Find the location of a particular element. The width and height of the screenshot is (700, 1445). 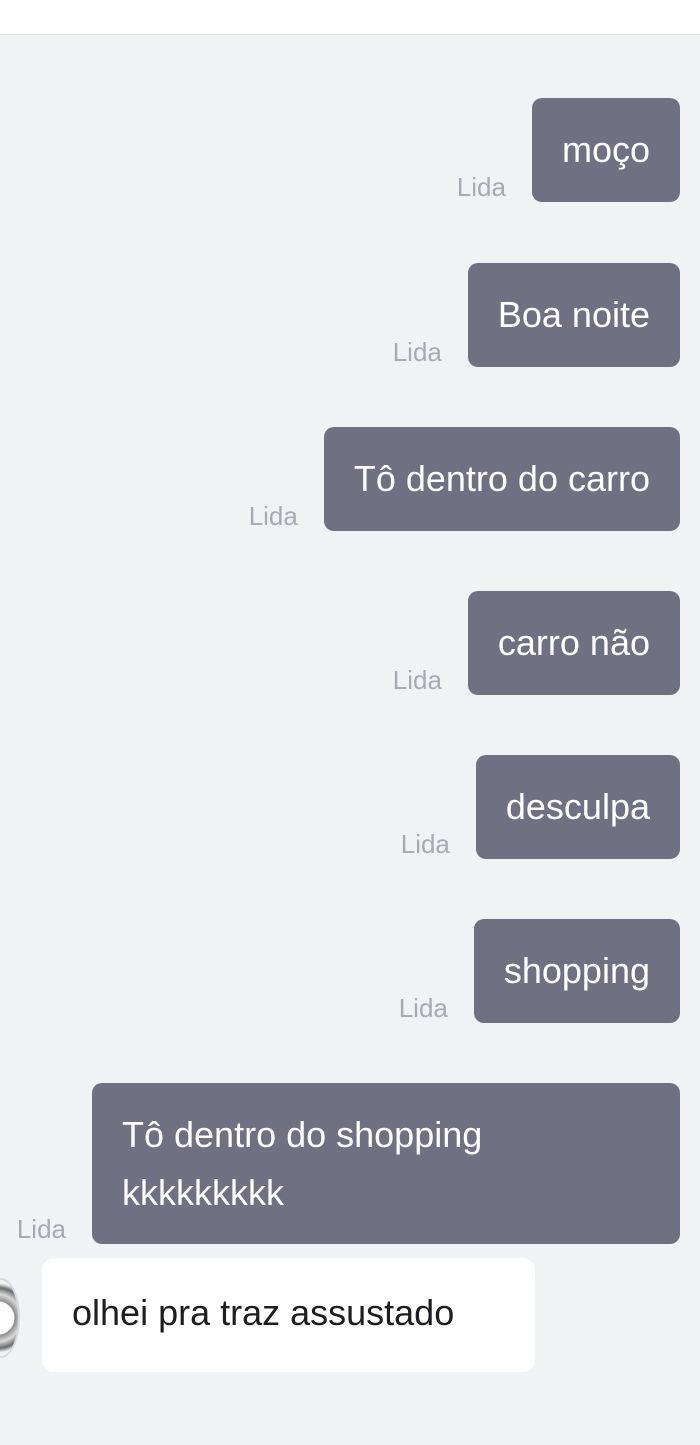

message-row: Lida shopping is located at coordinates (539, 971).